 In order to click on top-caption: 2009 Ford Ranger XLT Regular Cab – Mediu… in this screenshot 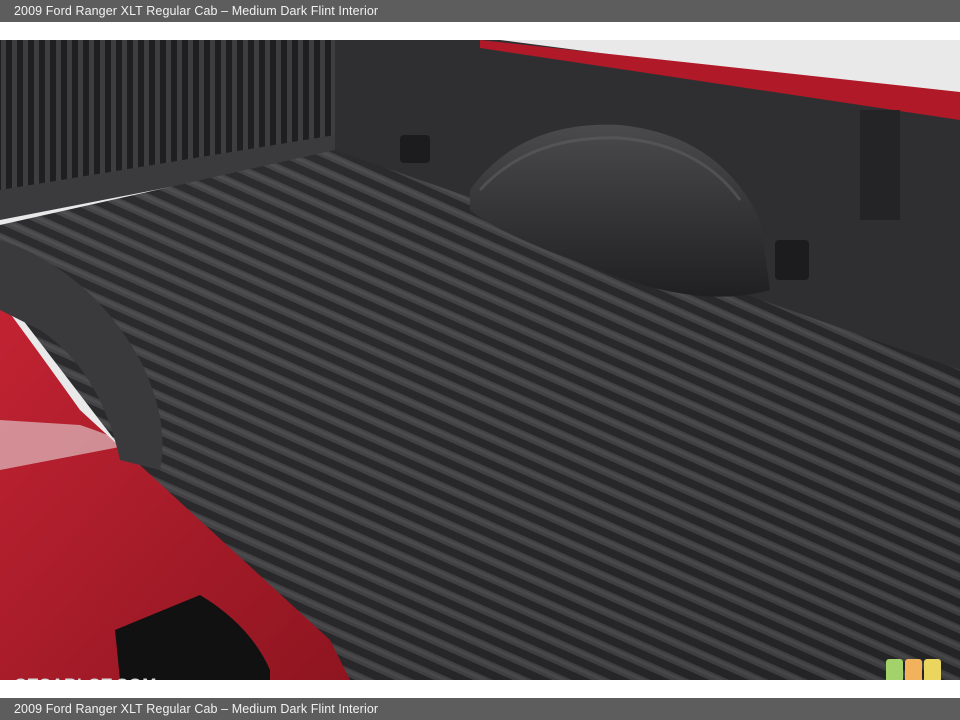, I will do `click(196, 11)`.